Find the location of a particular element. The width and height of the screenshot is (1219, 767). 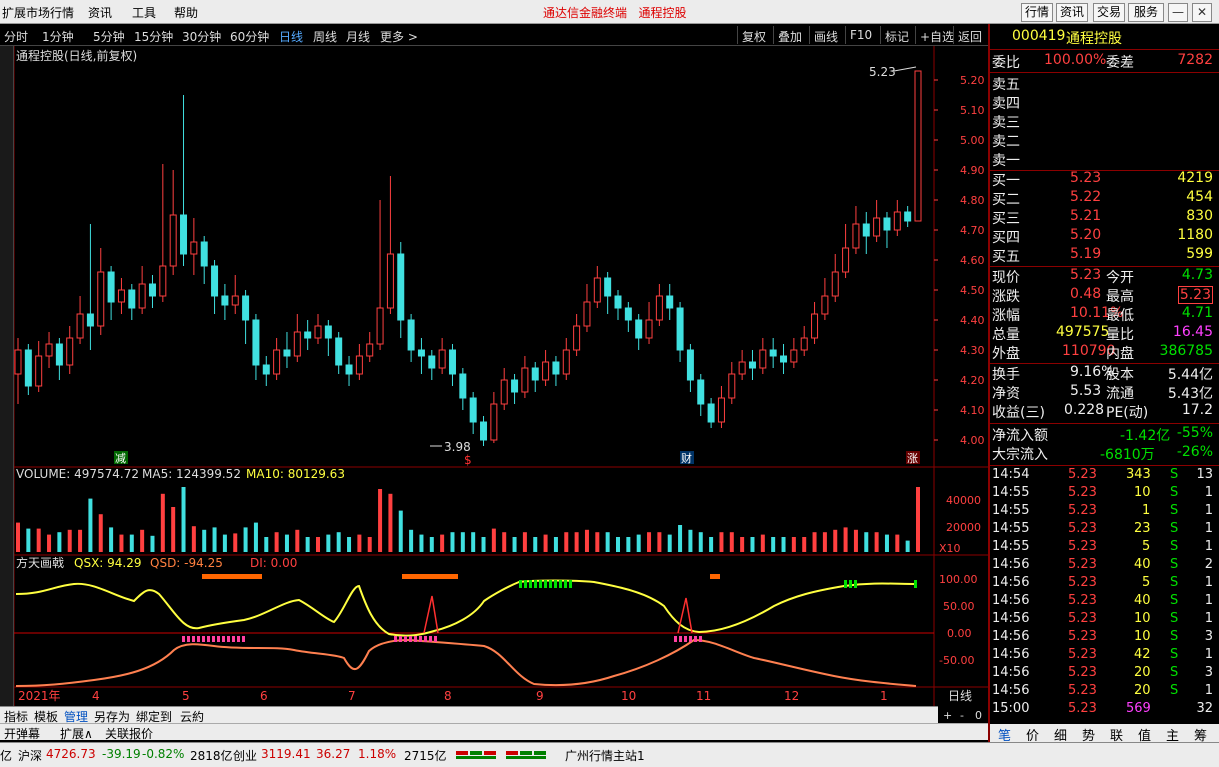

index-name: 创业 is located at coordinates (245, 755).